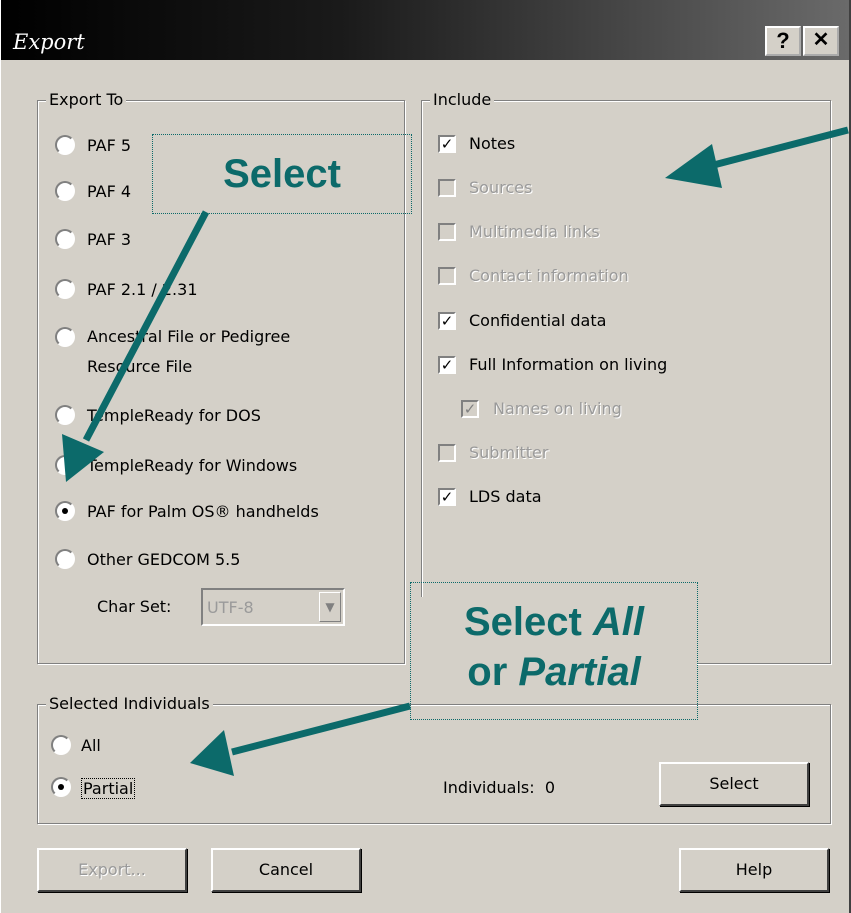 This screenshot has width=851, height=913. I want to click on checkbox-sources, so click(447, 188).